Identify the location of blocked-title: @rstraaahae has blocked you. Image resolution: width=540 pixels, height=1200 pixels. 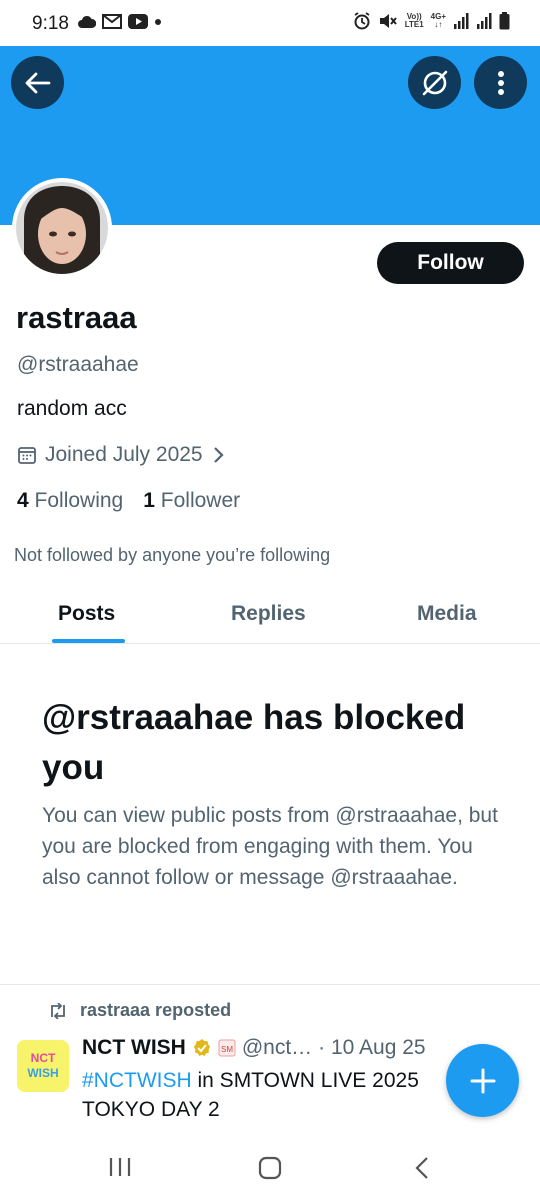
(254, 742).